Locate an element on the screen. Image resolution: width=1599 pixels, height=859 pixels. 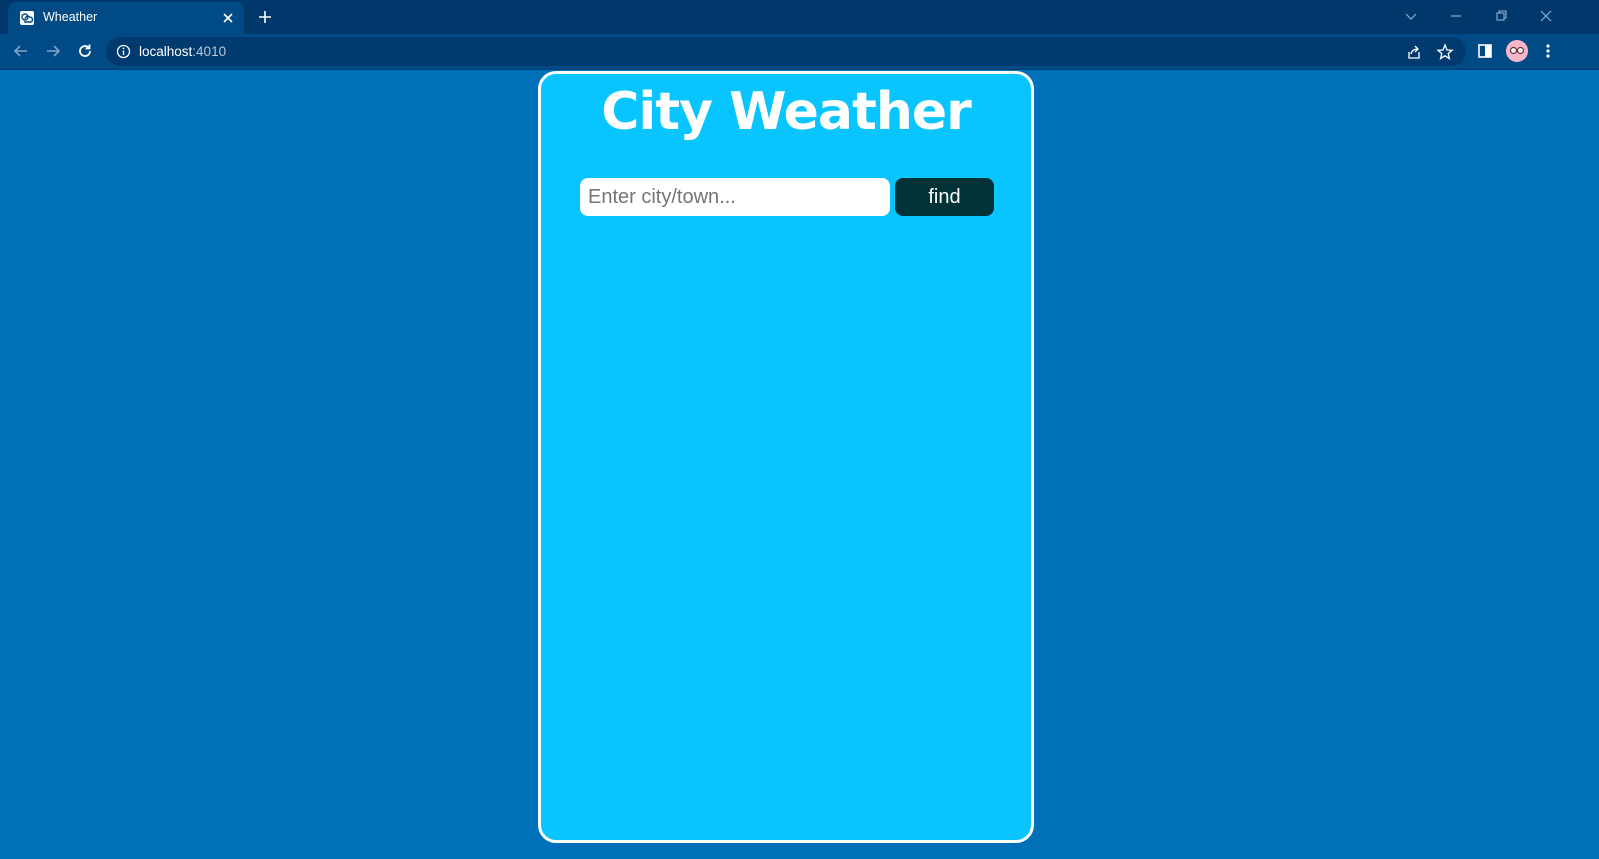
address-bar: localhost:4010 is located at coordinates (786, 51).